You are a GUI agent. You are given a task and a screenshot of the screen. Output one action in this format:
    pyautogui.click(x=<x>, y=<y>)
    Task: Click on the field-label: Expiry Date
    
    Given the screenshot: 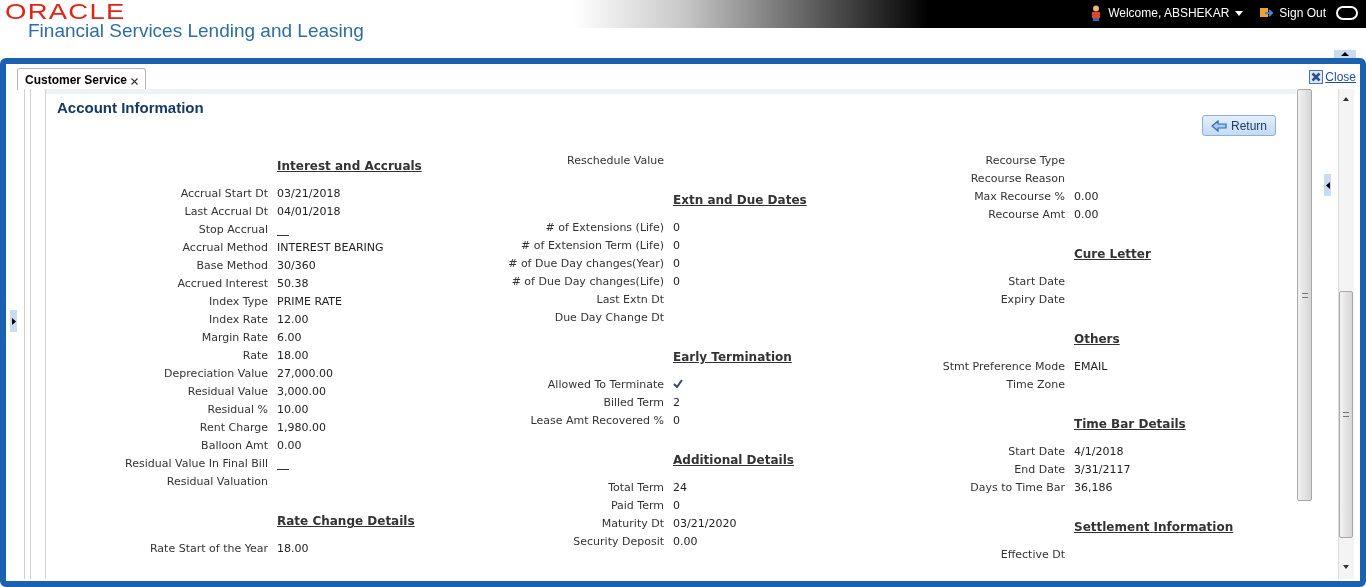 What is the action you would take?
    pyautogui.click(x=1032, y=299)
    